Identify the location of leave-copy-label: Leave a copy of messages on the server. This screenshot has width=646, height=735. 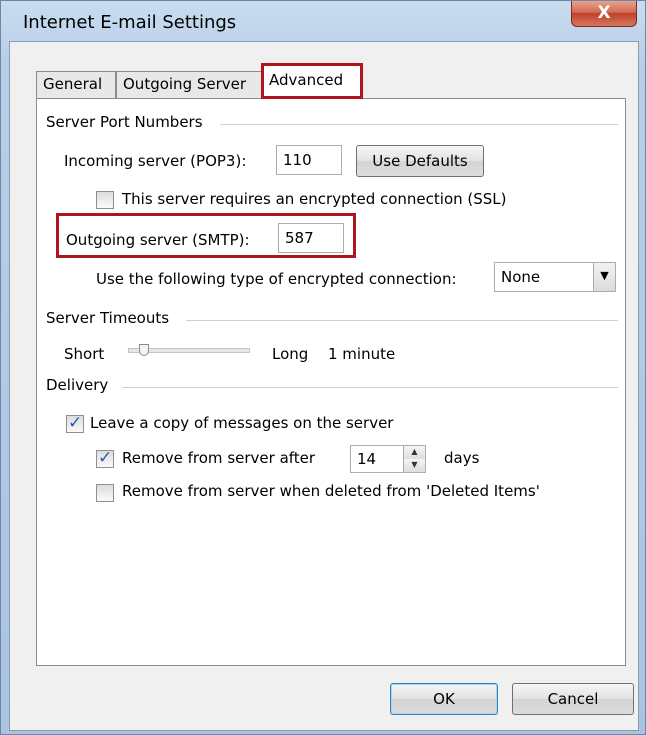
(242, 423).